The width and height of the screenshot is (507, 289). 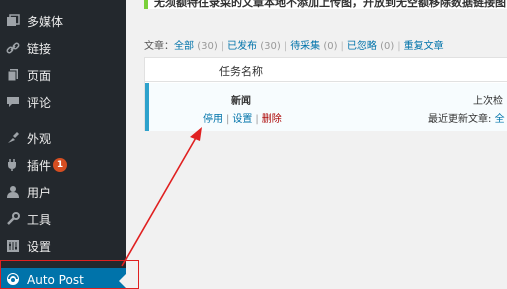 I want to click on last-updated-value: 全, so click(x=500, y=119).